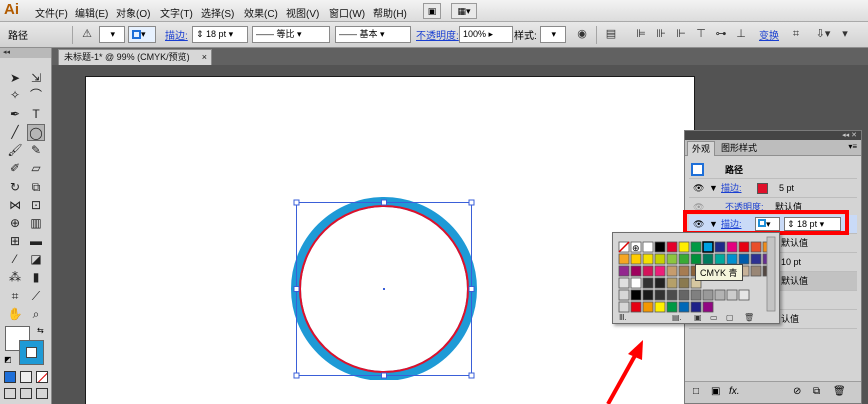 Image resolution: width=868 pixels, height=404 pixels. I want to click on align-bottom-icon: ⊥, so click(741, 34).